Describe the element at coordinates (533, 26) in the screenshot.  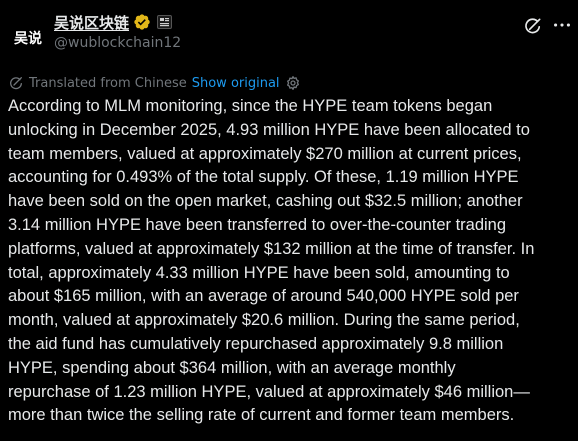
I see `grok-icon` at that location.